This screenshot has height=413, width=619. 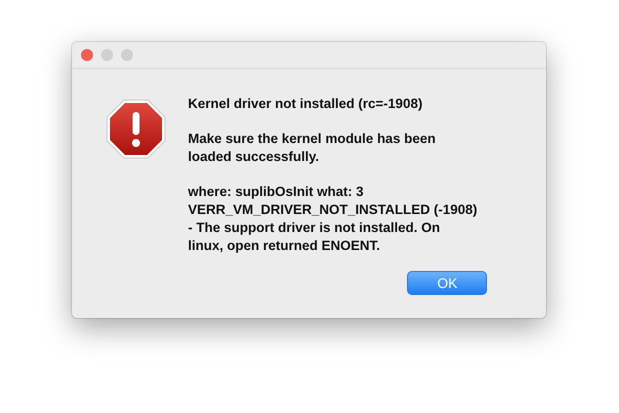 What do you see at coordinates (333, 219) in the screenshot?
I see `error-message: where: suplibOsInit what: 3 VERR_VM_DRIVER_NOT_INSTALLED (-1908) - The support driver is not installed. On linux, open returned ENOENT.` at bounding box center [333, 219].